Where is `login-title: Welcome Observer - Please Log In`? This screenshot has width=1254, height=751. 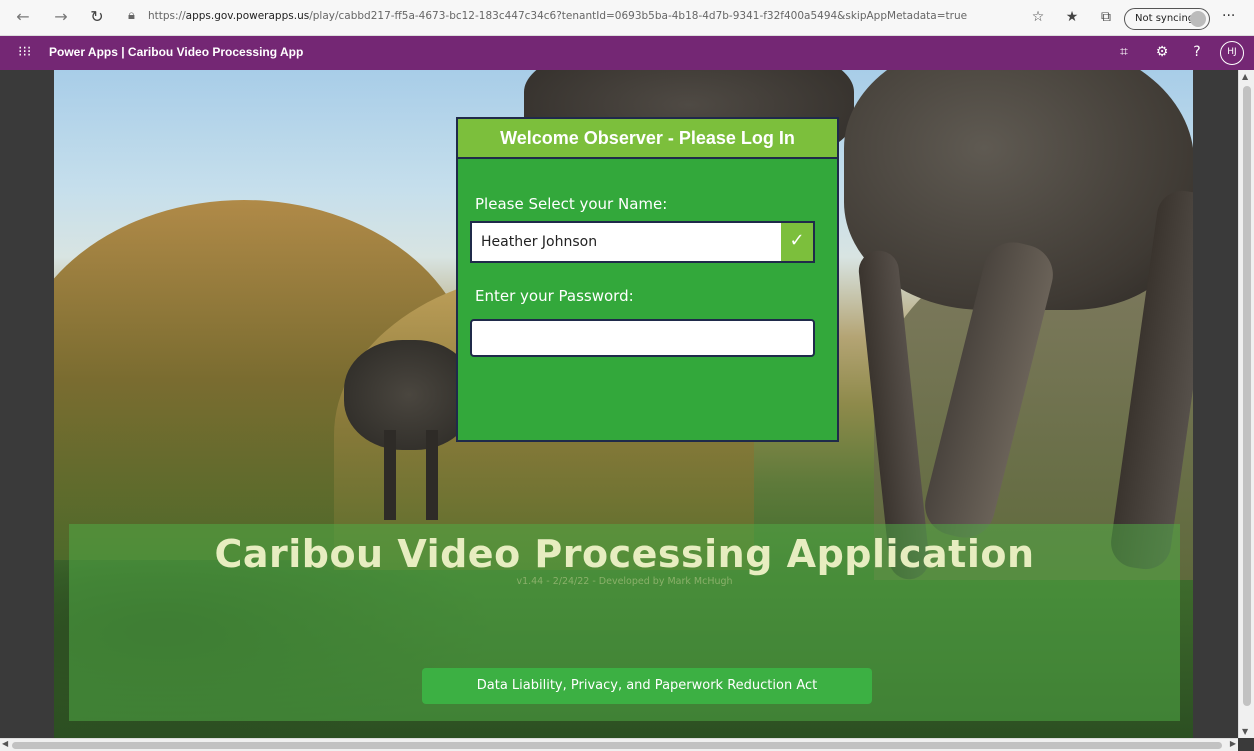 login-title: Welcome Observer - Please Log In is located at coordinates (647, 138).